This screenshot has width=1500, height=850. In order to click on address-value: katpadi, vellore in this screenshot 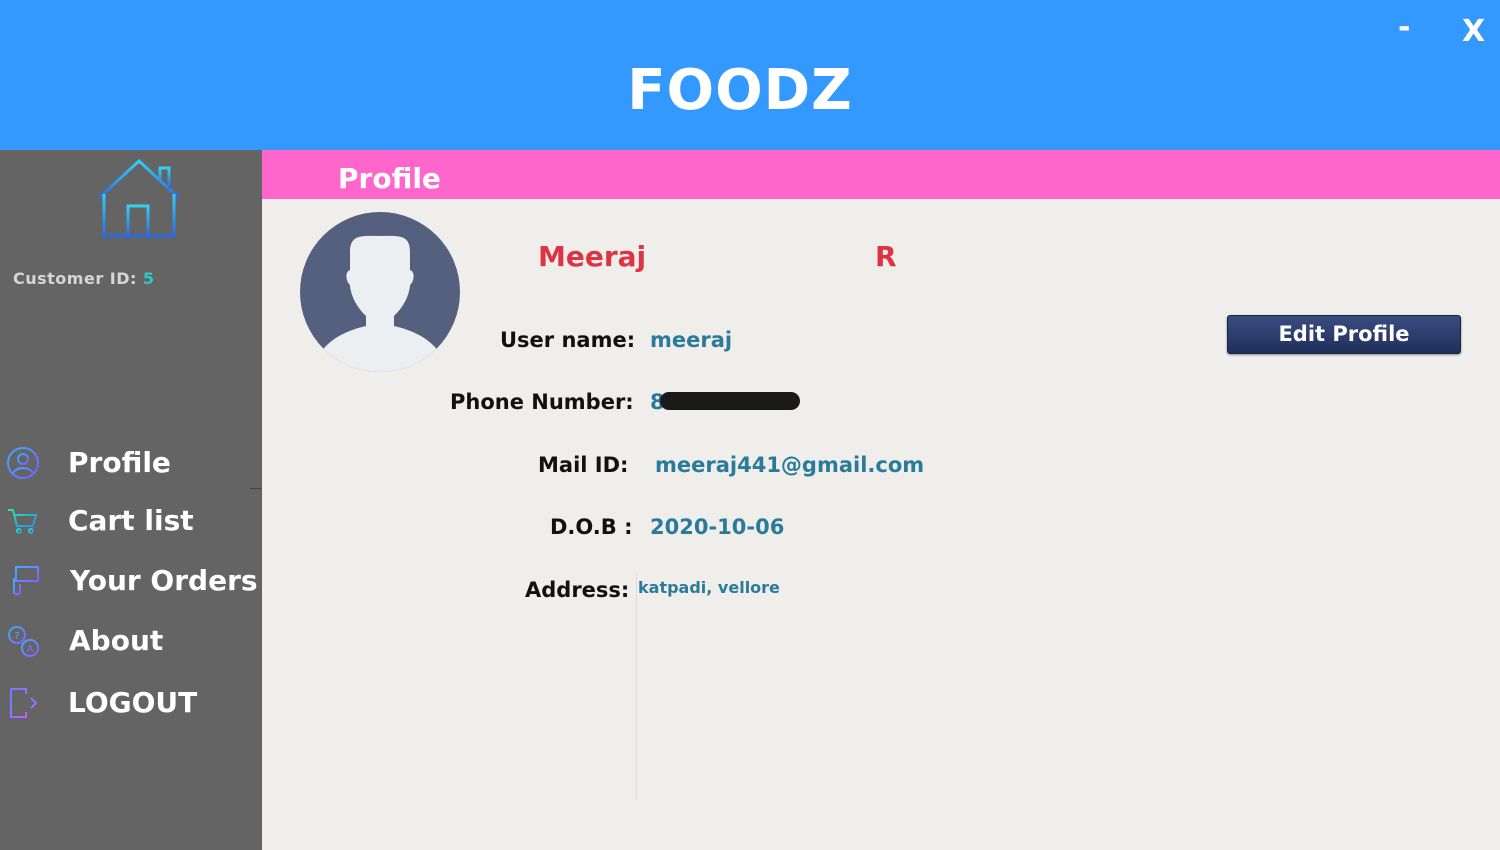, I will do `click(709, 587)`.